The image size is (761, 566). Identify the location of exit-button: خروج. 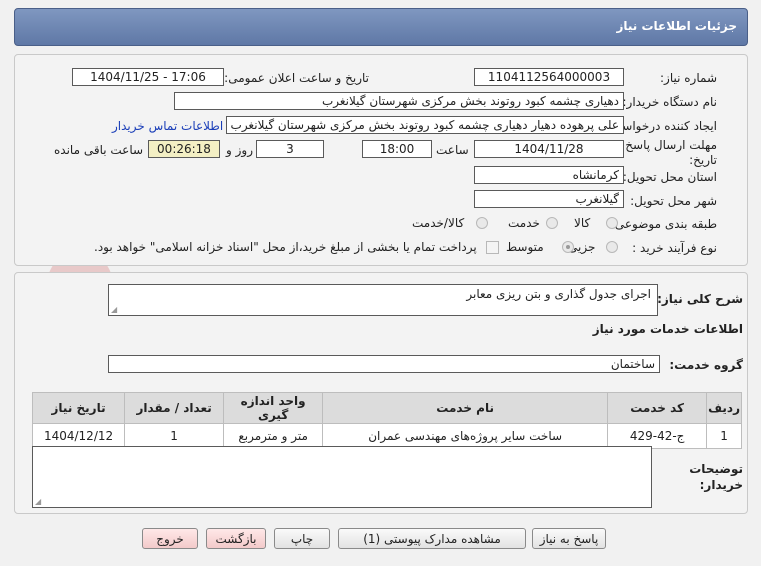
(170, 538).